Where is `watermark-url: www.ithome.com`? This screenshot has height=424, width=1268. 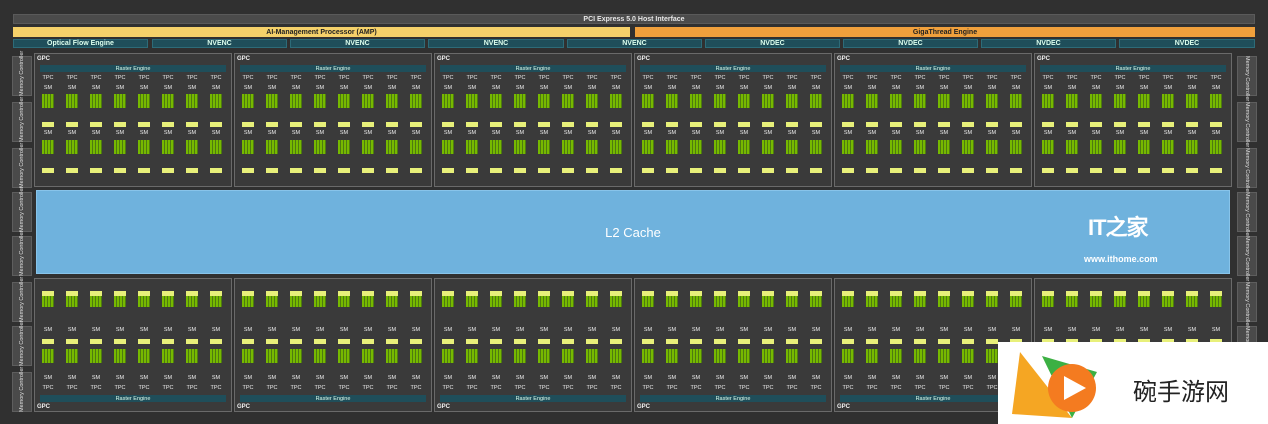
watermark-url: www.ithome.com is located at coordinates (1121, 259).